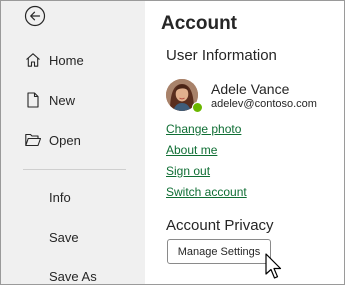 The width and height of the screenshot is (345, 289). What do you see at coordinates (73, 197) in the screenshot?
I see `sidebar-item-info: Info` at bounding box center [73, 197].